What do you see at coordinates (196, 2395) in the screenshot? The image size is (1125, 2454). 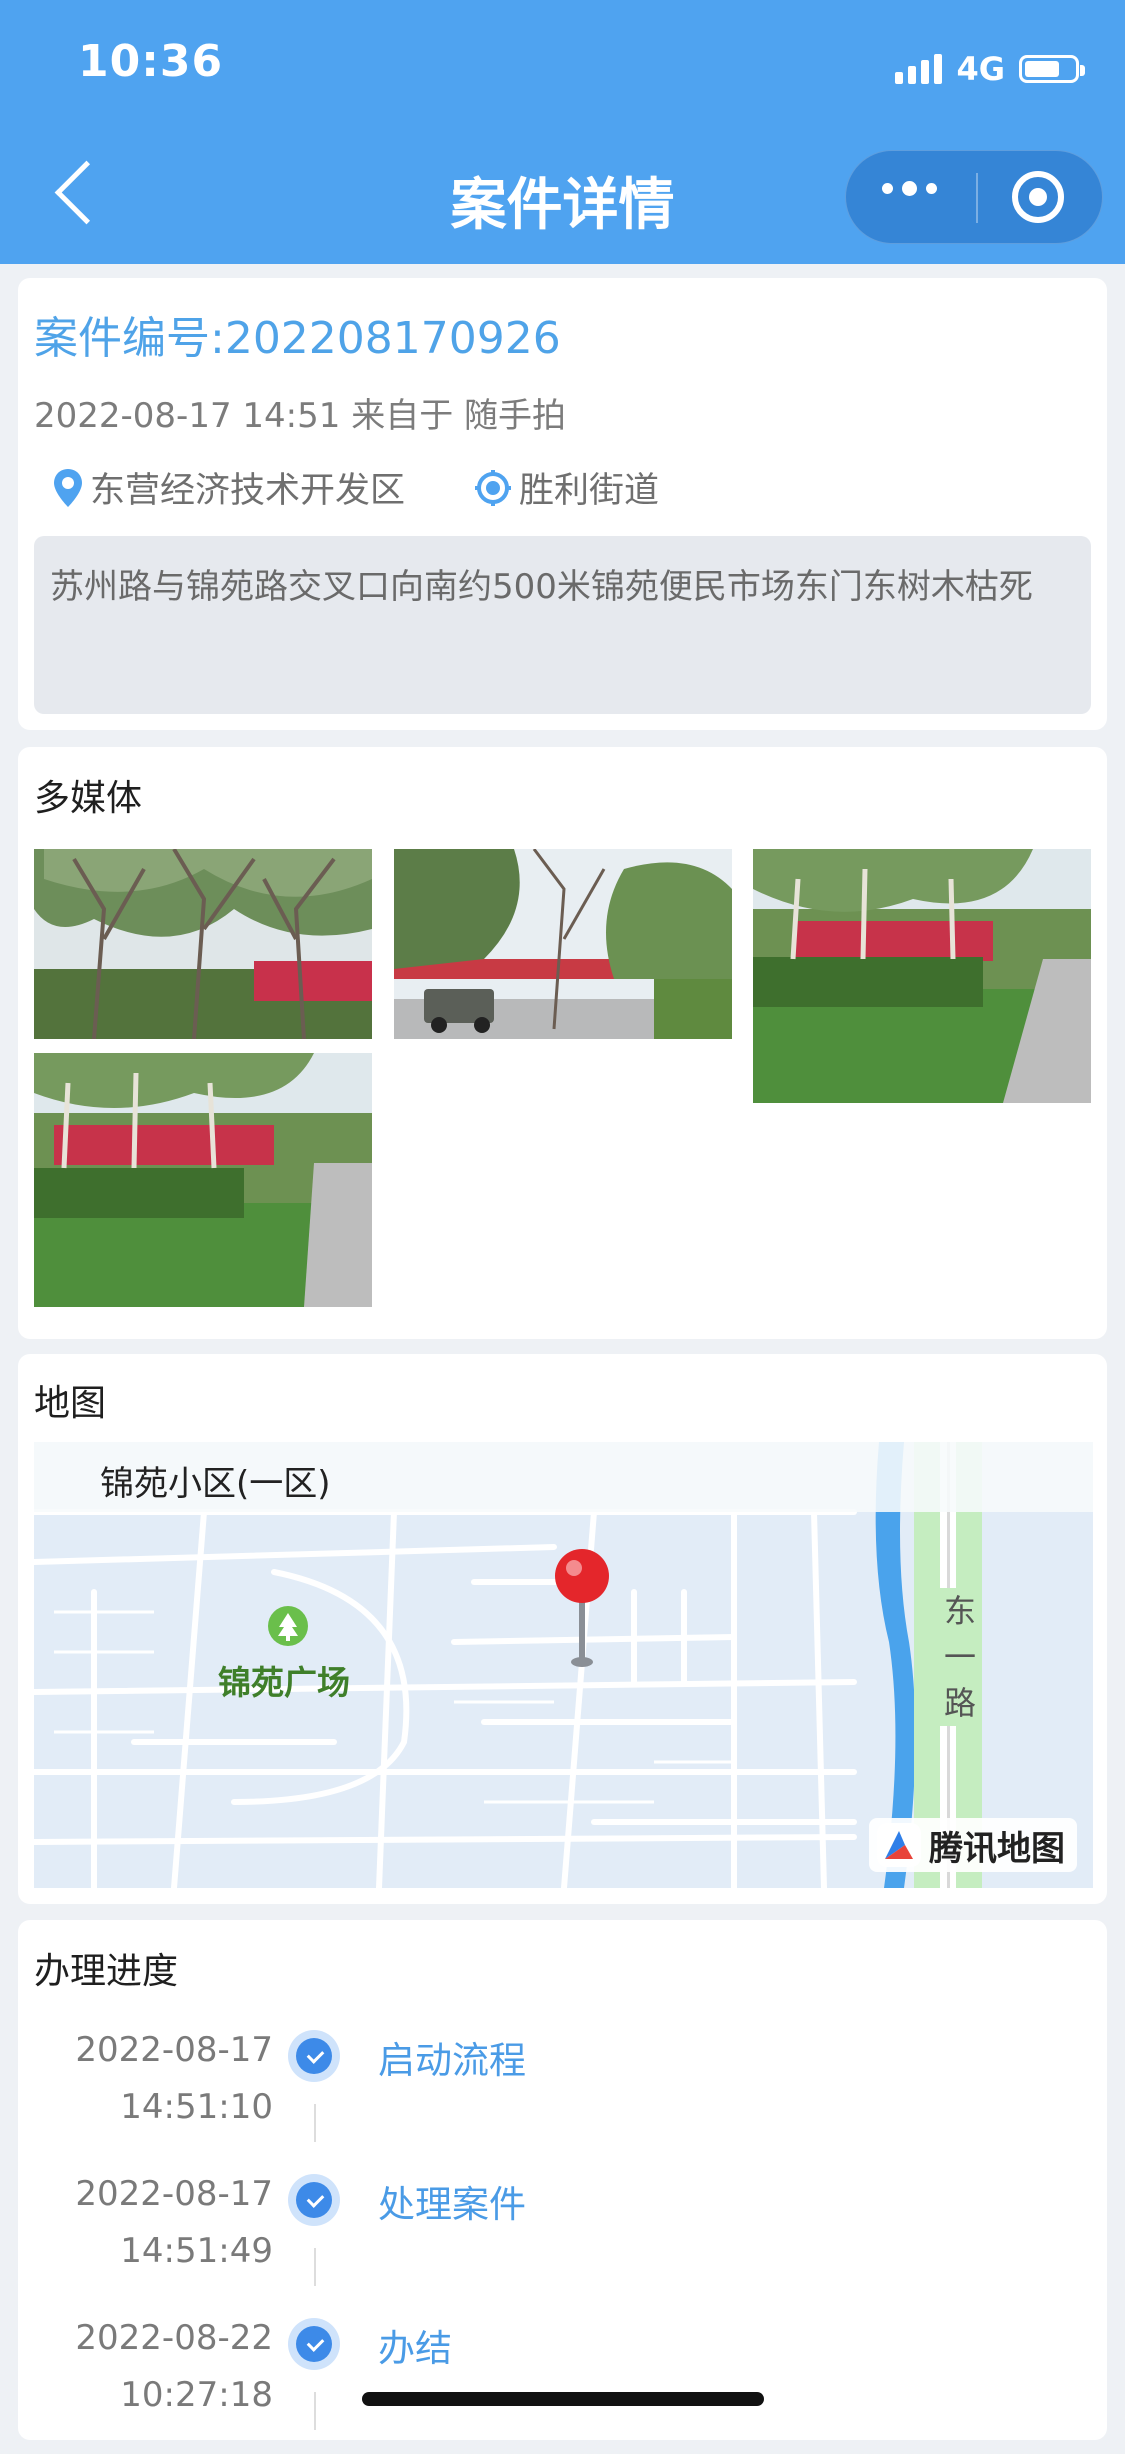 I see `step-time: 10:27:18` at bounding box center [196, 2395].